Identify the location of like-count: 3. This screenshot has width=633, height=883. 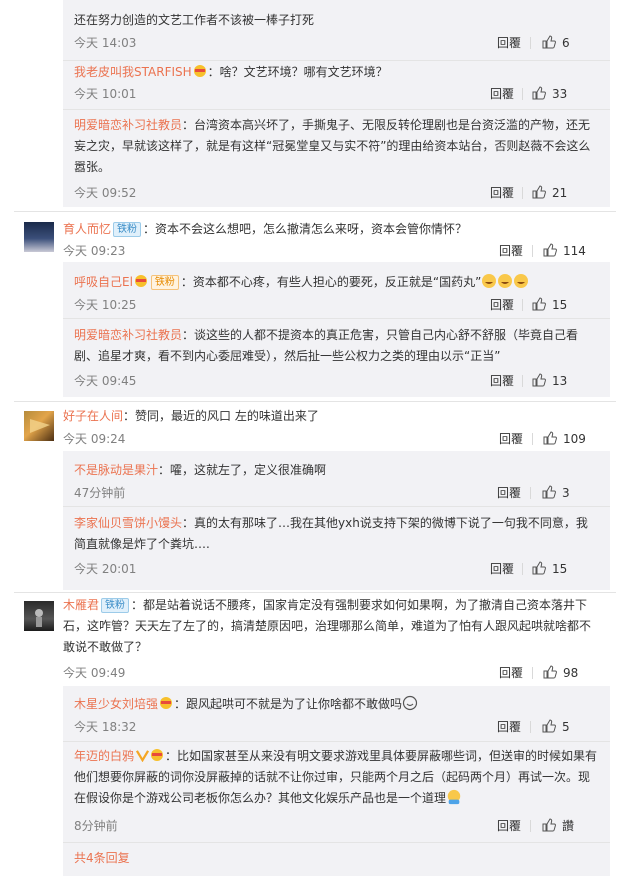
(566, 493).